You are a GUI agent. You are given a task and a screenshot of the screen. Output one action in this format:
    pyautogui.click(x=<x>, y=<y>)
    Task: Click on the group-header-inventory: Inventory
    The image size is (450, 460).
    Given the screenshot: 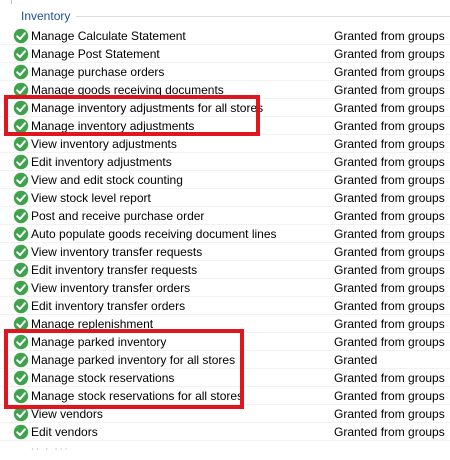 What is the action you would take?
    pyautogui.click(x=232, y=16)
    